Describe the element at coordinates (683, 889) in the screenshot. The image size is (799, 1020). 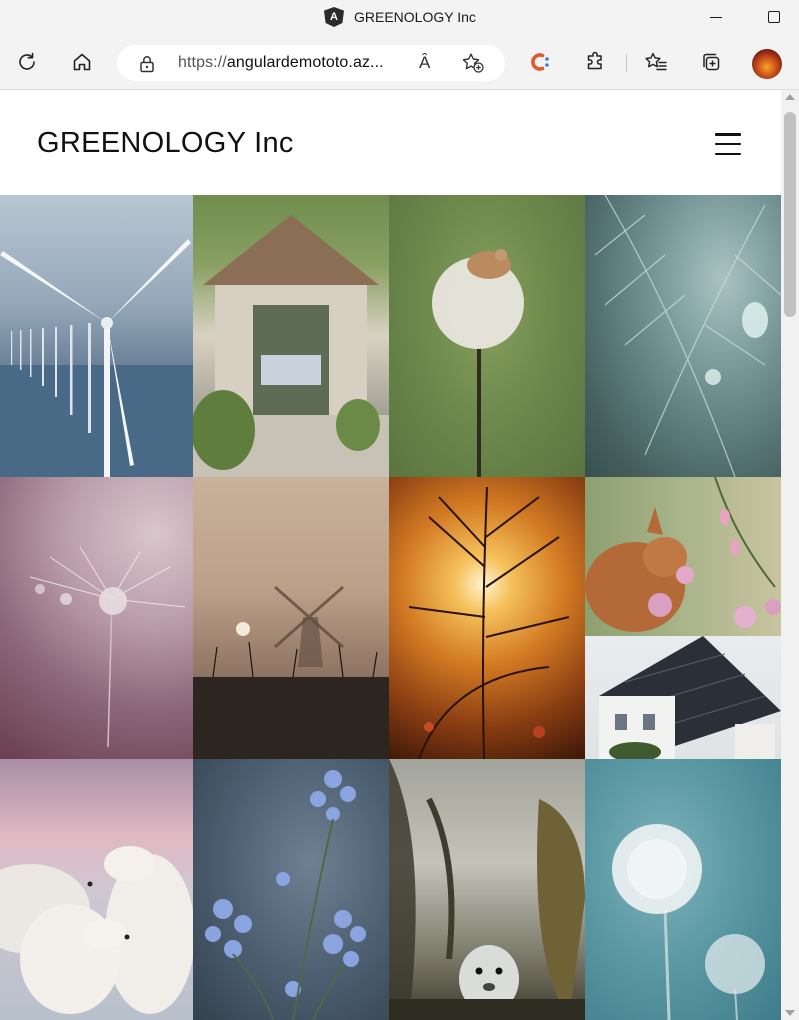
I see `gallery-image-dandelion-clocks` at that location.